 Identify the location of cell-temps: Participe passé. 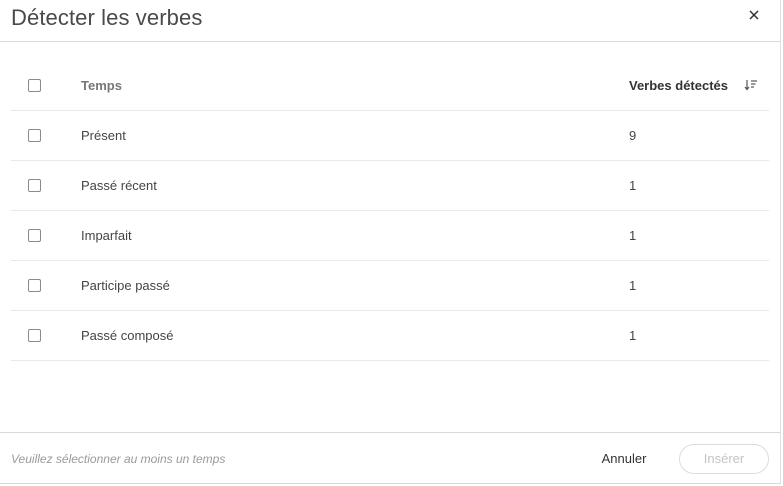
(125, 285).